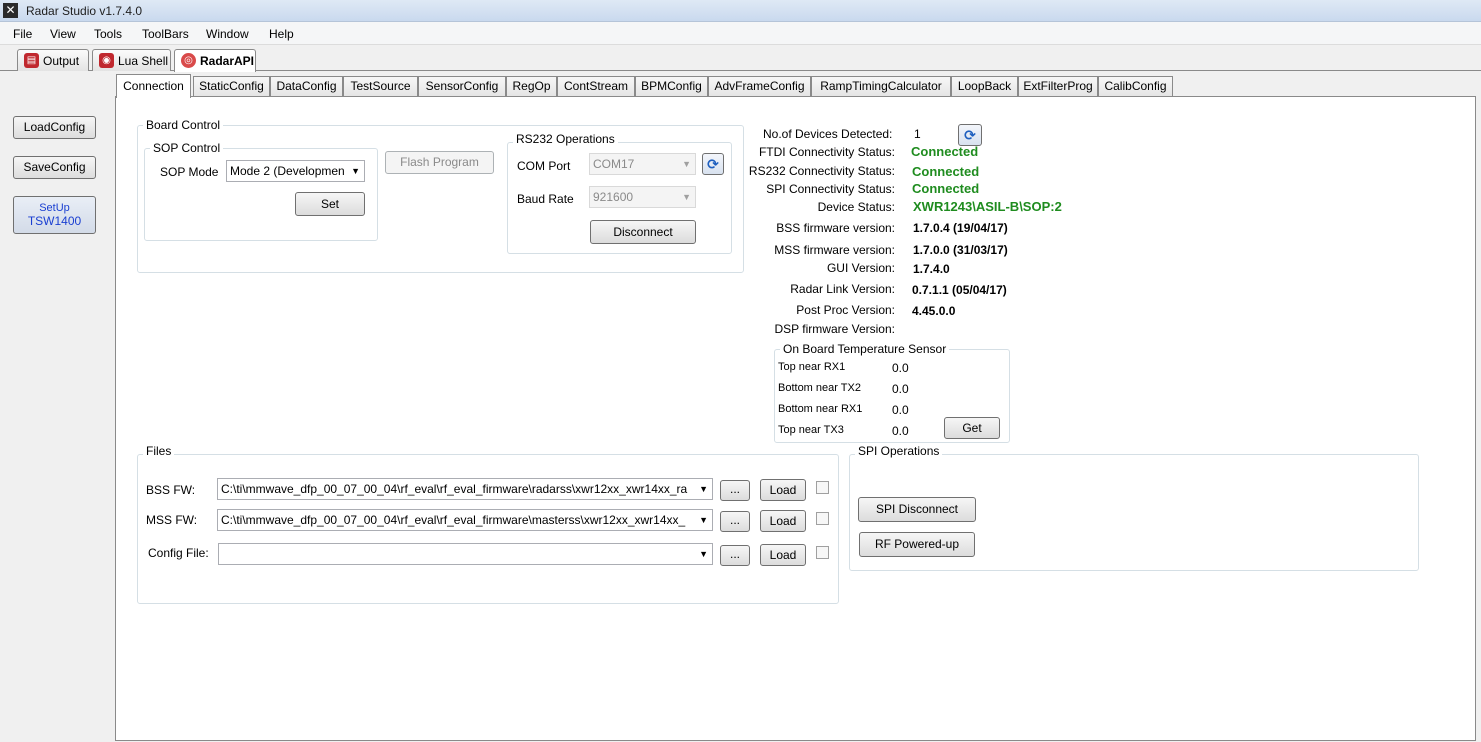  I want to click on tab-calib-config: CalibConfig, so click(1135, 86).